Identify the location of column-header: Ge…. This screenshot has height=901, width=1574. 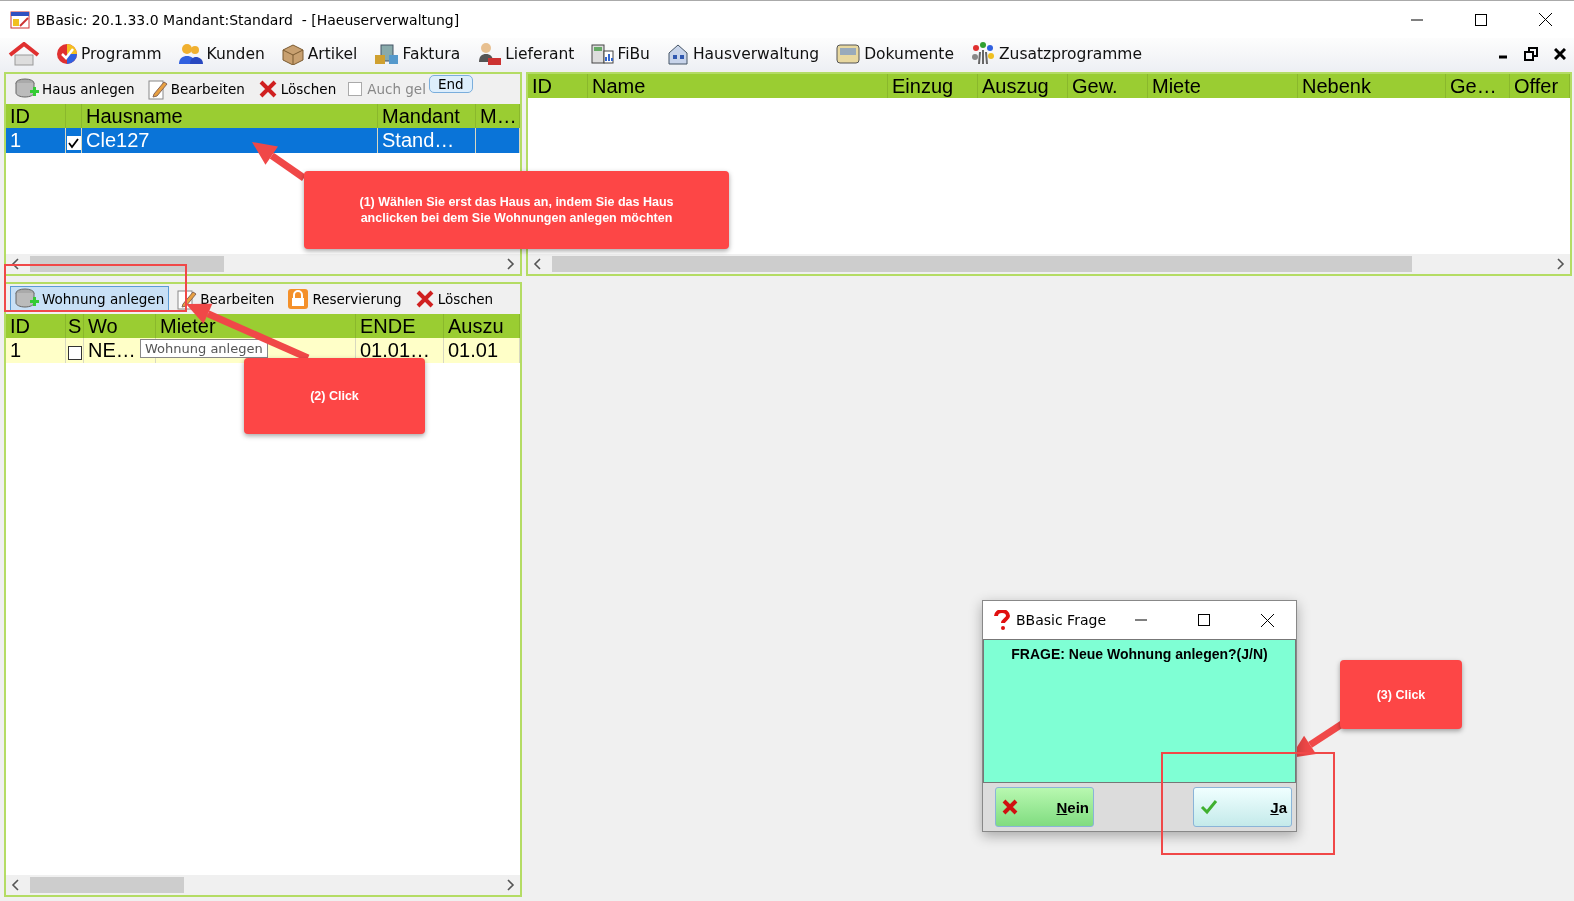
(1478, 86).